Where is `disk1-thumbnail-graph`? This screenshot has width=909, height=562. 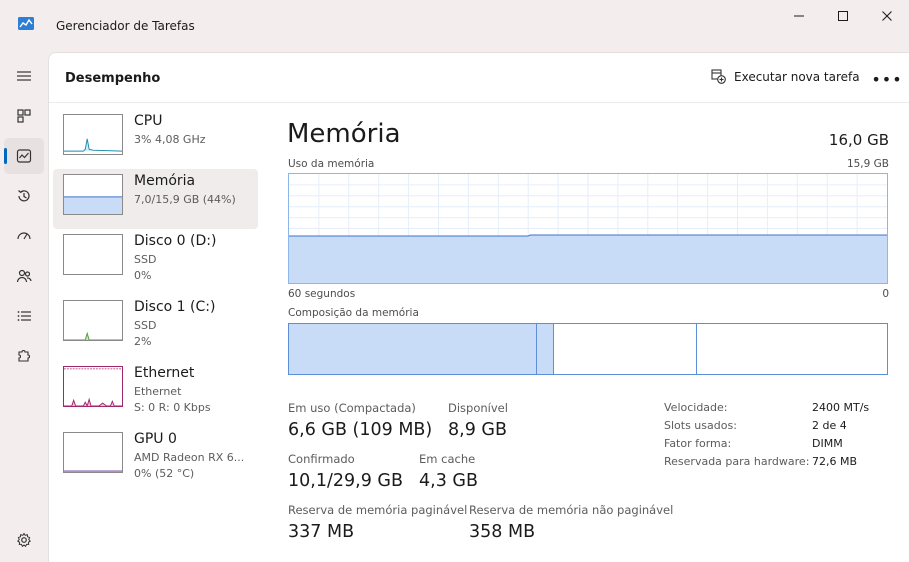 disk1-thumbnail-graph is located at coordinates (93, 320).